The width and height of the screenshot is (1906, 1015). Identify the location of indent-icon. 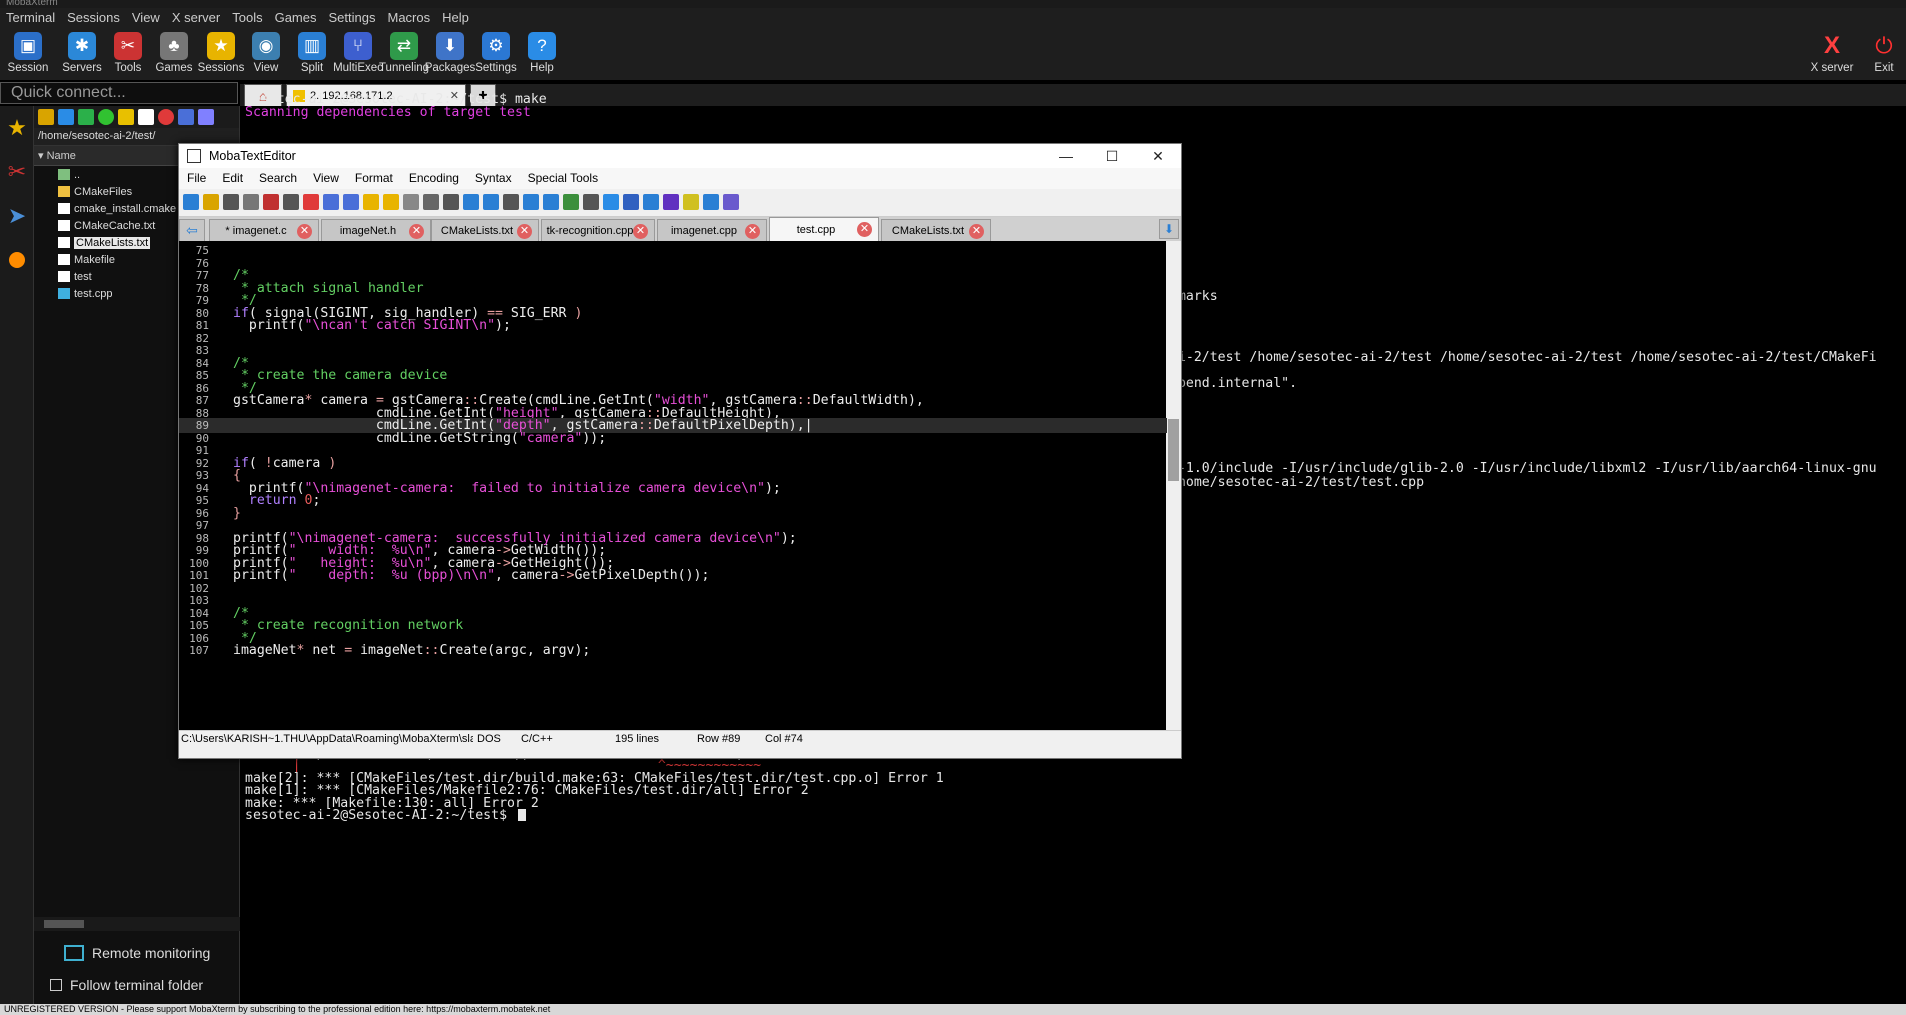
(331, 202).